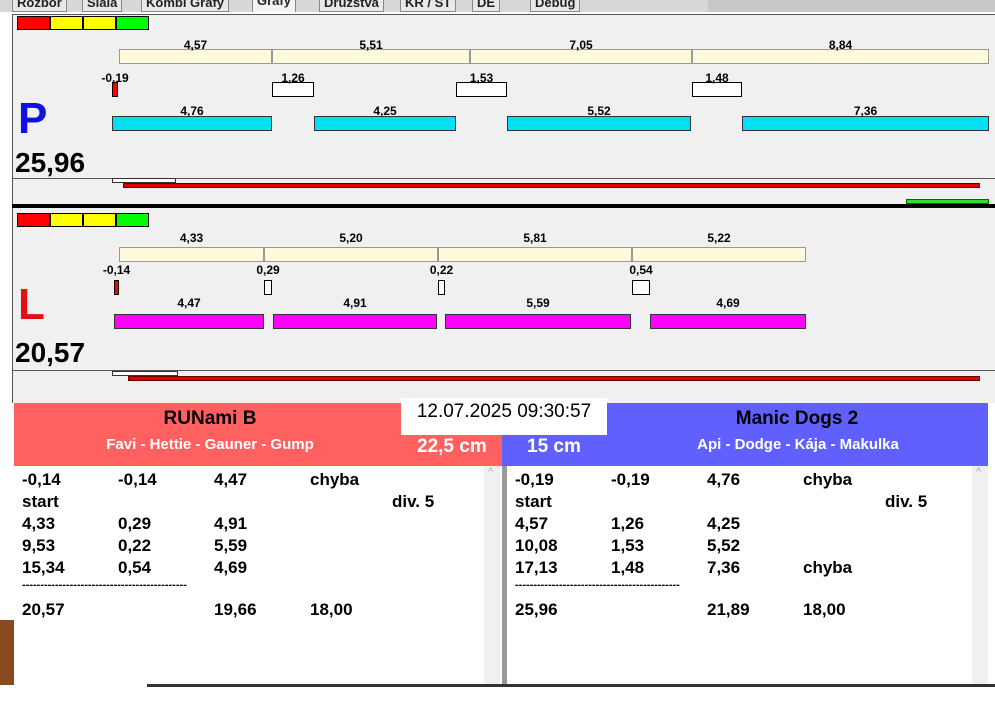 The height and width of the screenshot is (701, 995). What do you see at coordinates (628, 545) in the screenshot?
I see `result-cell: 1,53` at bounding box center [628, 545].